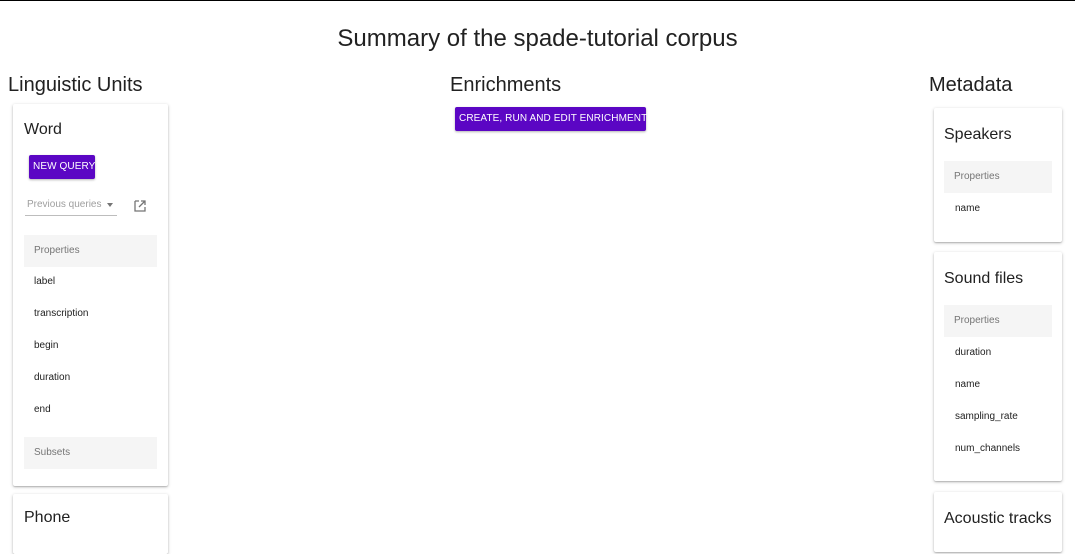  I want to click on word-property-duration: duration, so click(52, 377).